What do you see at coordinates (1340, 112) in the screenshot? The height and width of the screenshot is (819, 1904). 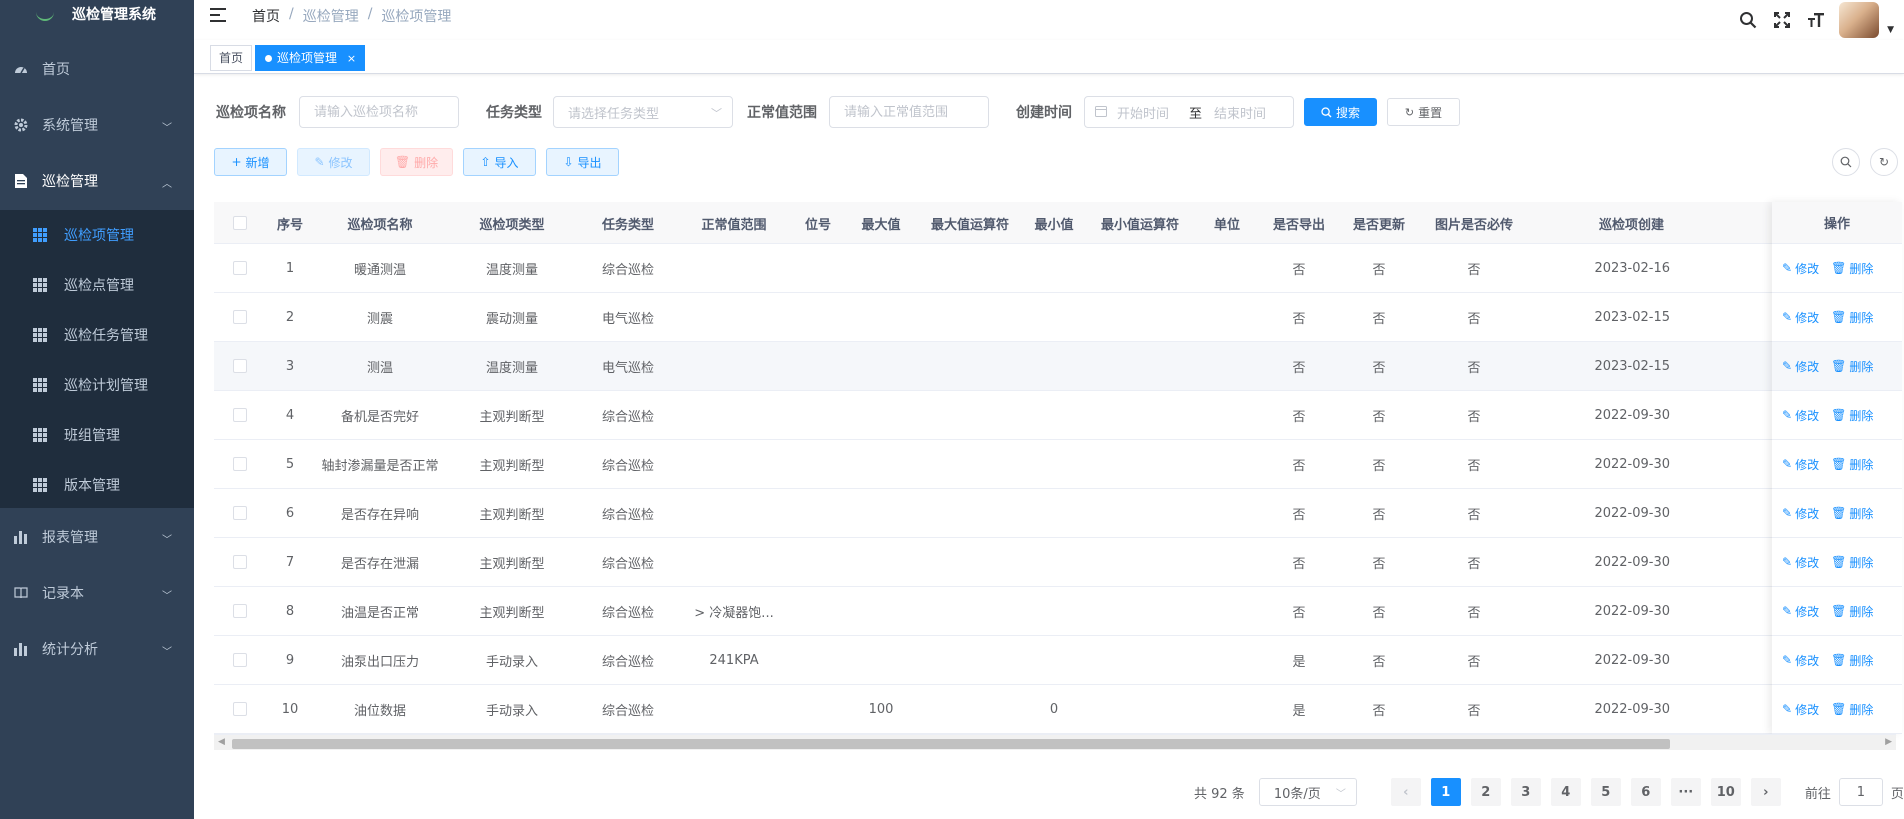 I see `search-button: 搜索` at bounding box center [1340, 112].